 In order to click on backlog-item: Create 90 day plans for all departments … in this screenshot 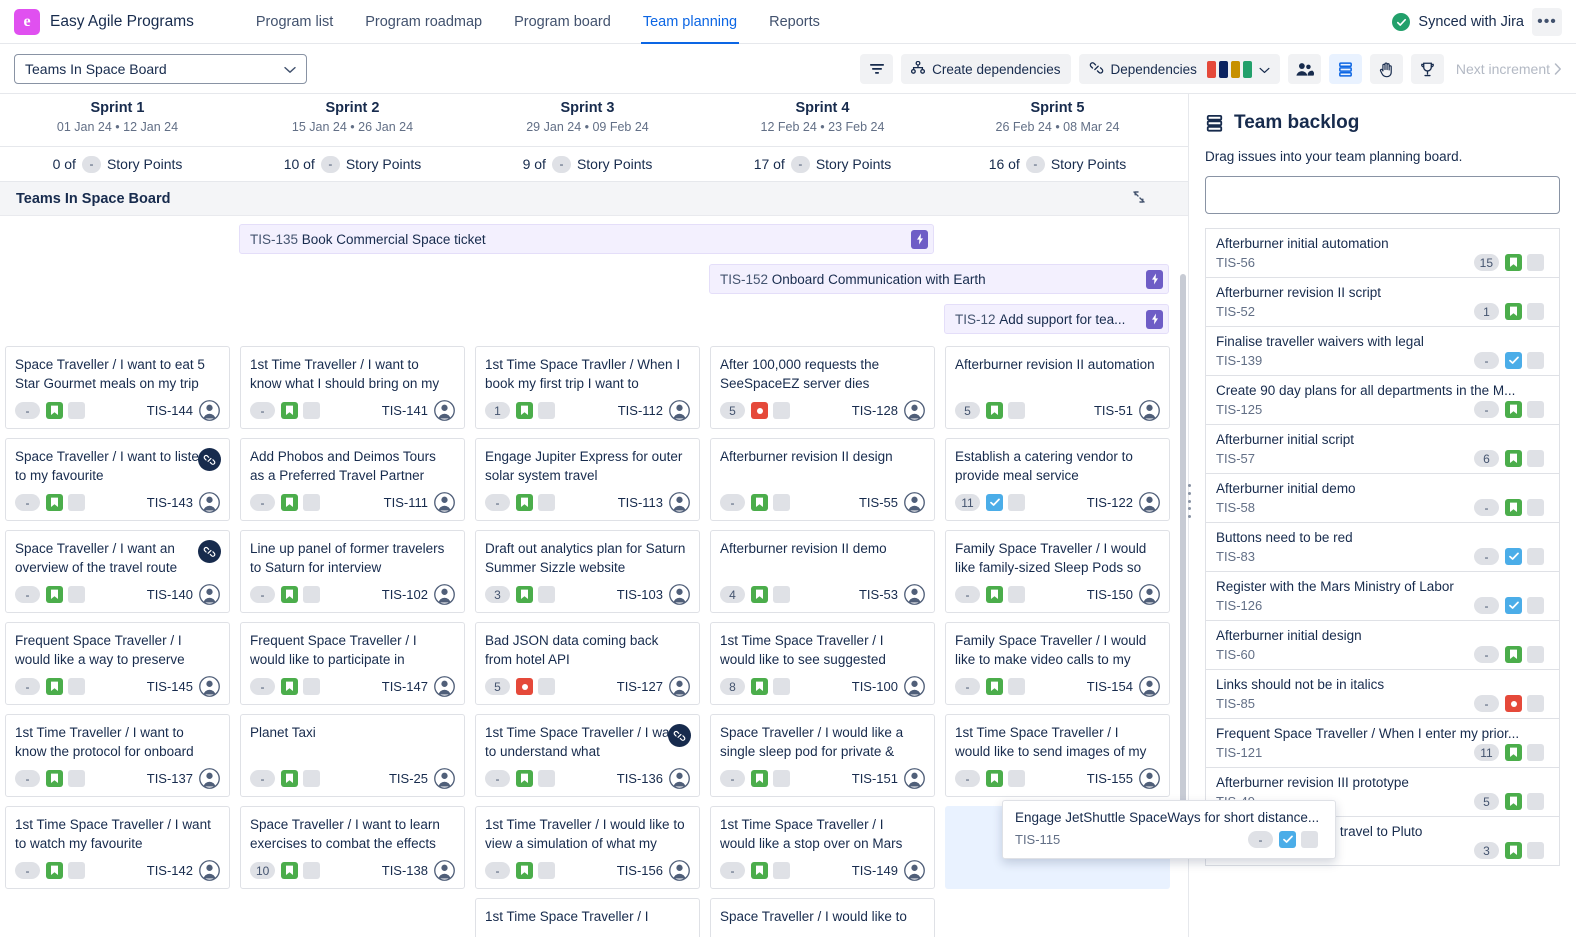, I will do `click(1382, 400)`.